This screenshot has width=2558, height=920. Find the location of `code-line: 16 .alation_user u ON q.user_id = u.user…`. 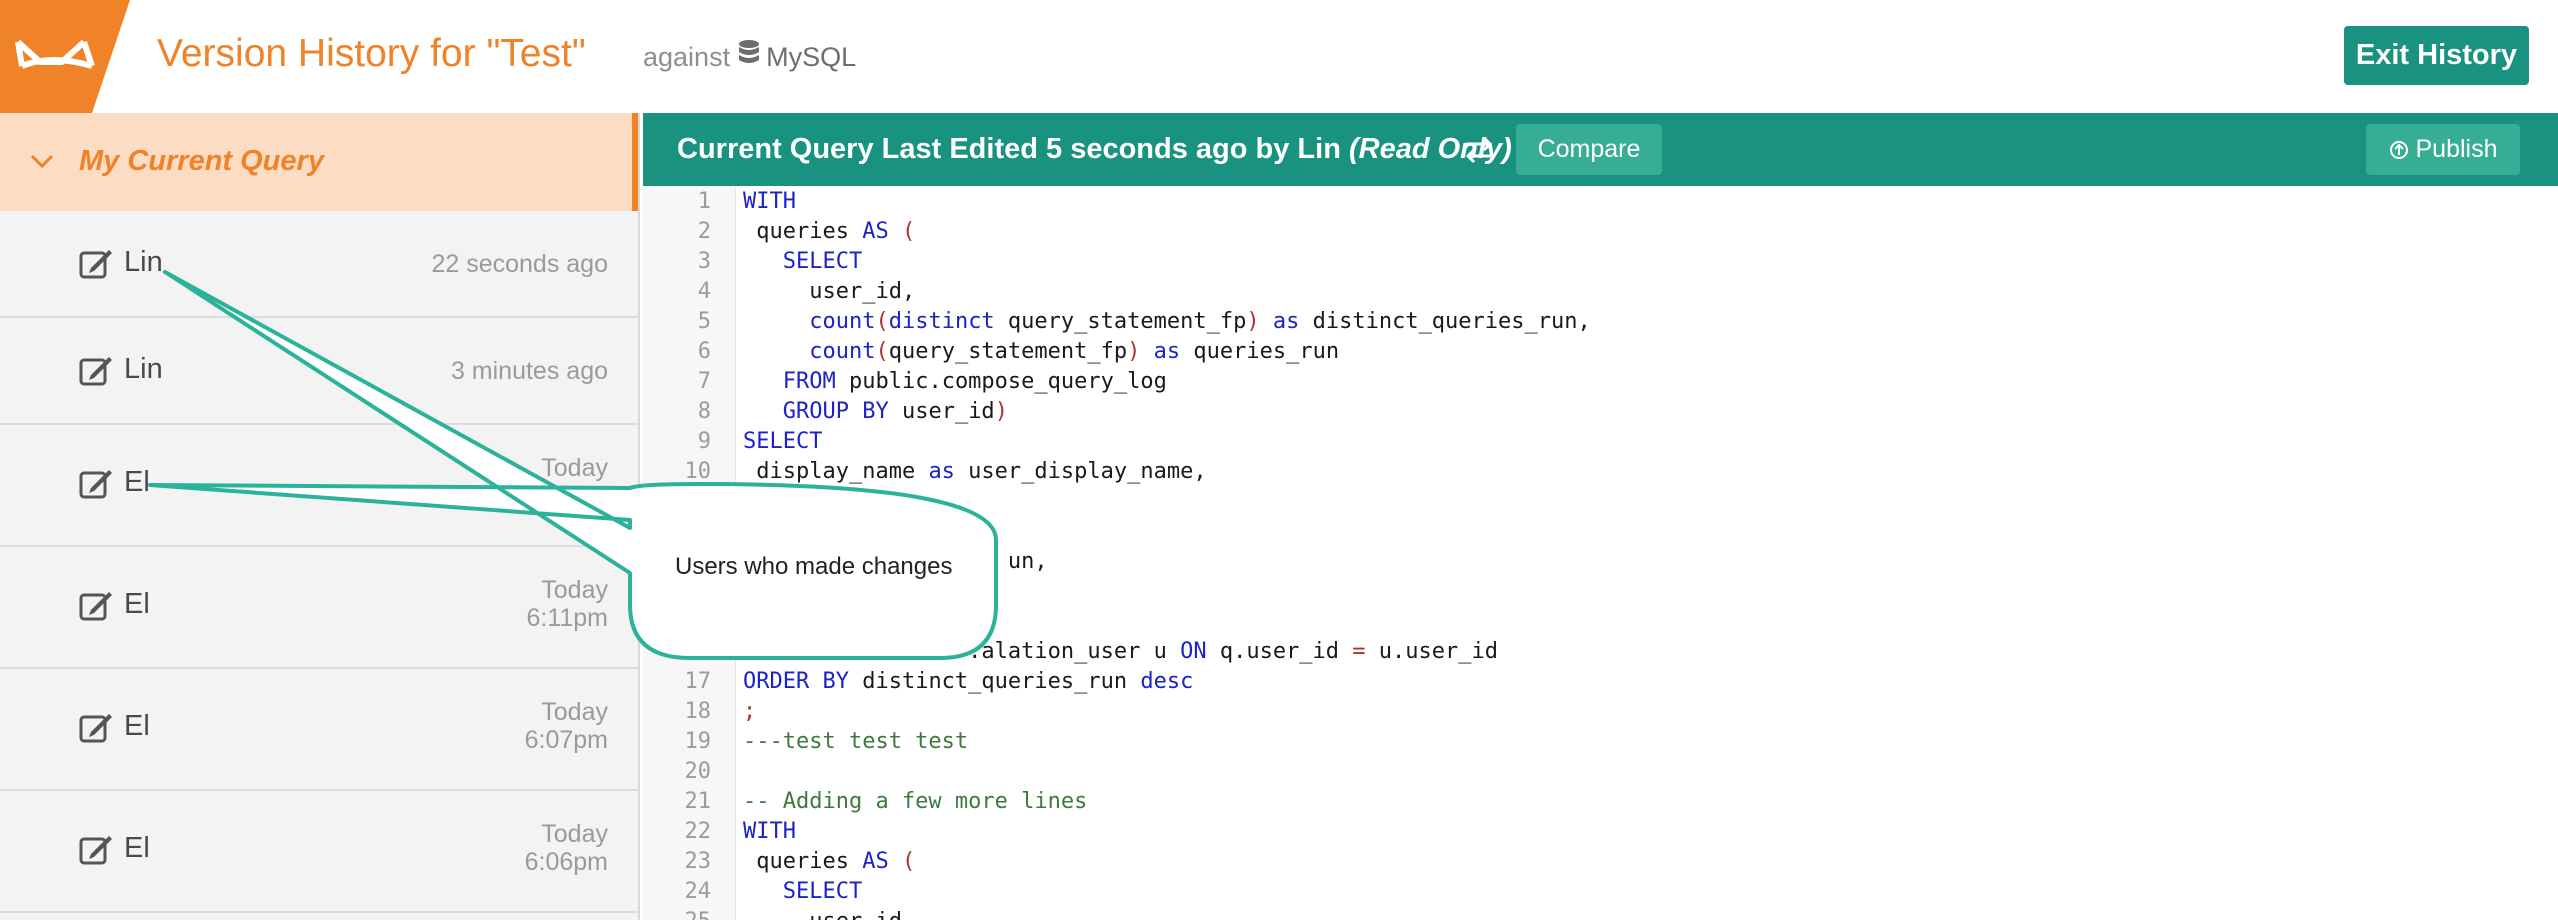

code-line: 16 .alation_user u ON q.user_id = u.user… is located at coordinates (1600, 652).